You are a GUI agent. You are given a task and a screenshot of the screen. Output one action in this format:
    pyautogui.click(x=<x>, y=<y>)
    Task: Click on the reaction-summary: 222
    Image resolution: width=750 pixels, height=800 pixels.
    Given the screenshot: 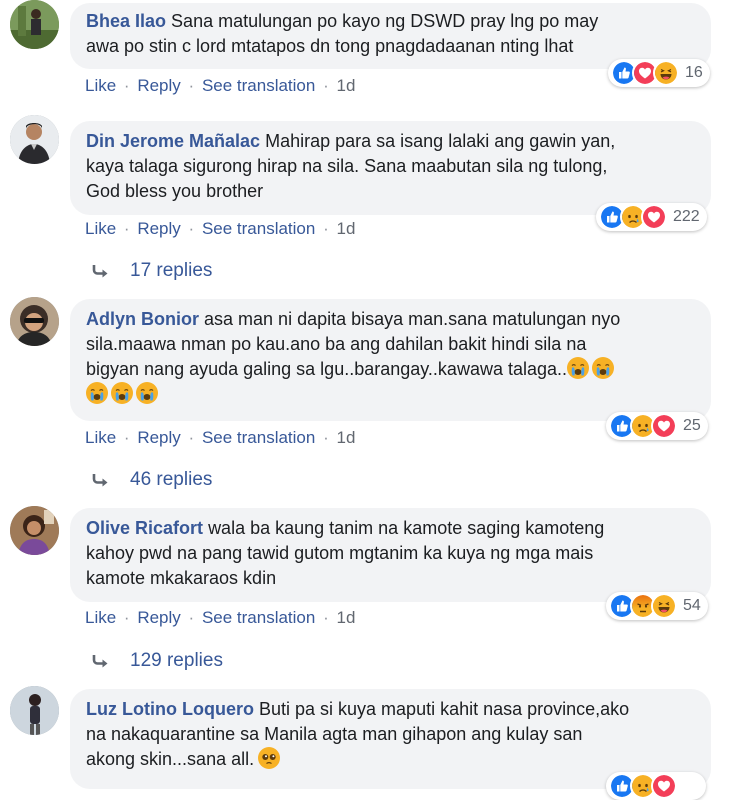 What is the action you would take?
    pyautogui.click(x=651, y=217)
    